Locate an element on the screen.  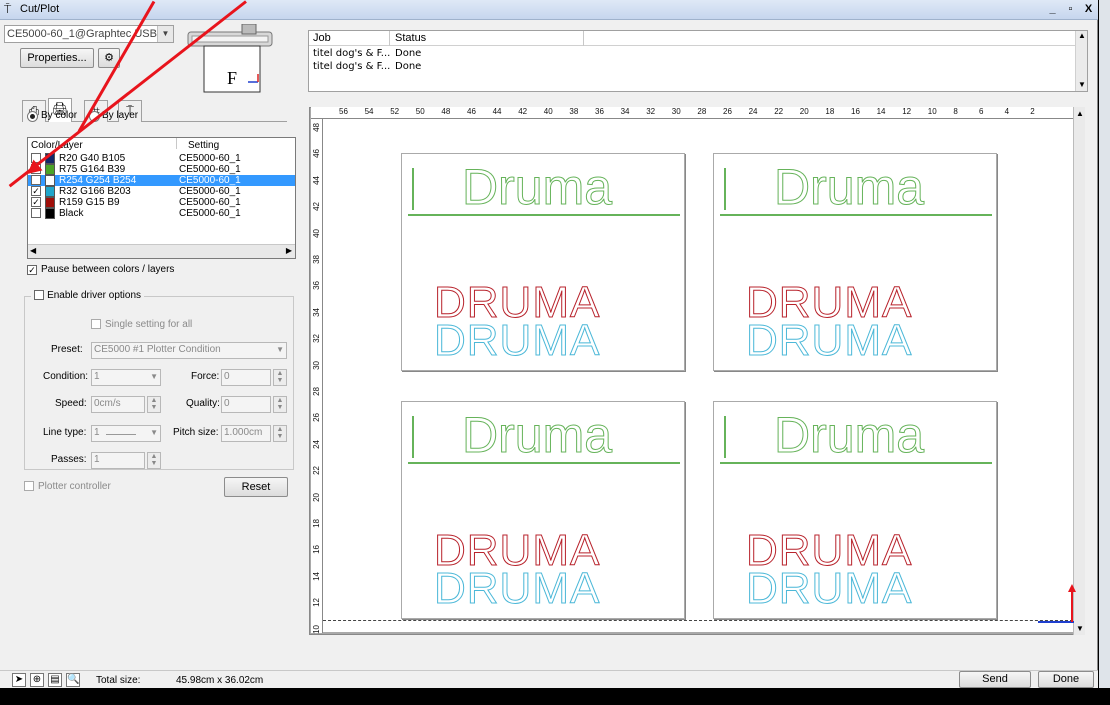
passes-stepper: ▲ ▼ is located at coordinates (154, 460).